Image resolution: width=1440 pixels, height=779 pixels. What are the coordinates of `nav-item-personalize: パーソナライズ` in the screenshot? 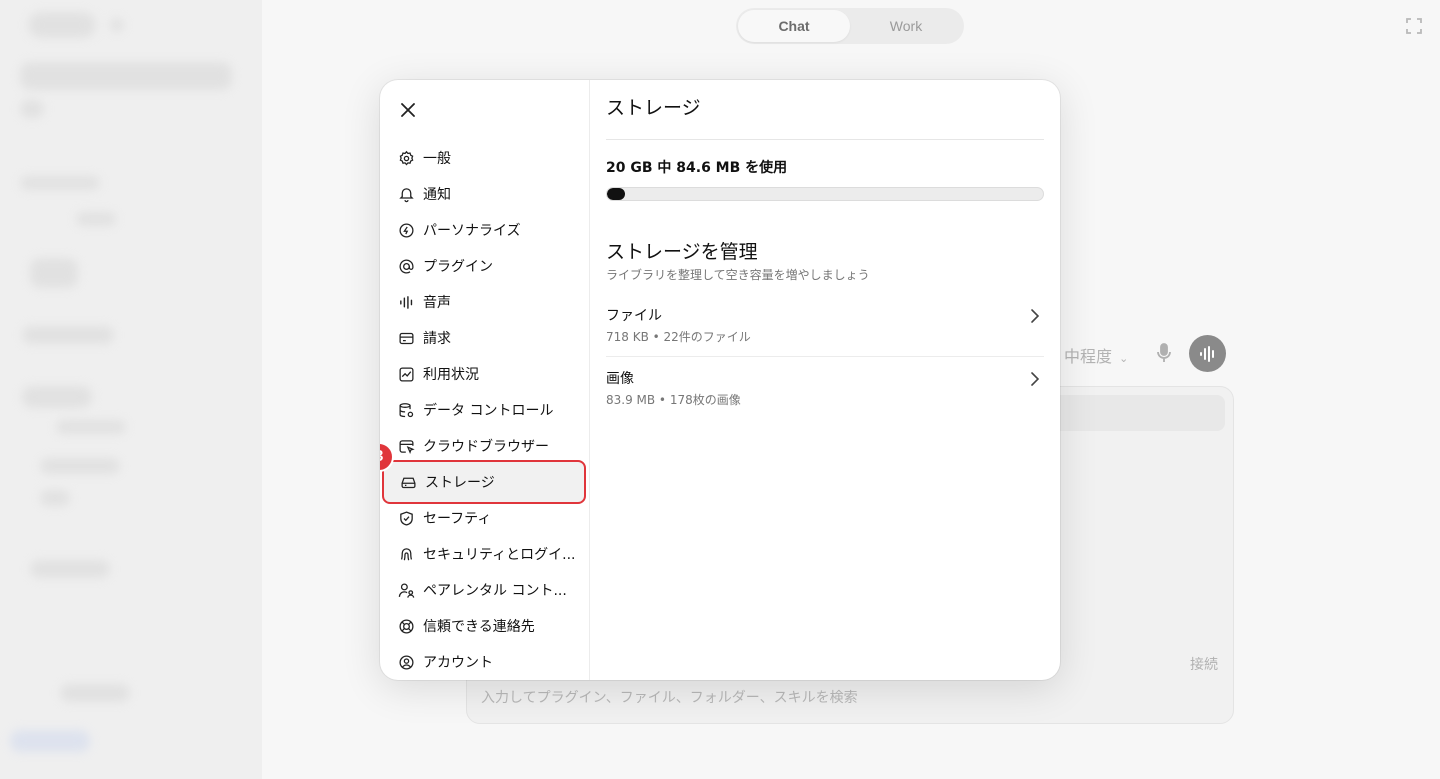 It's located at (485, 230).